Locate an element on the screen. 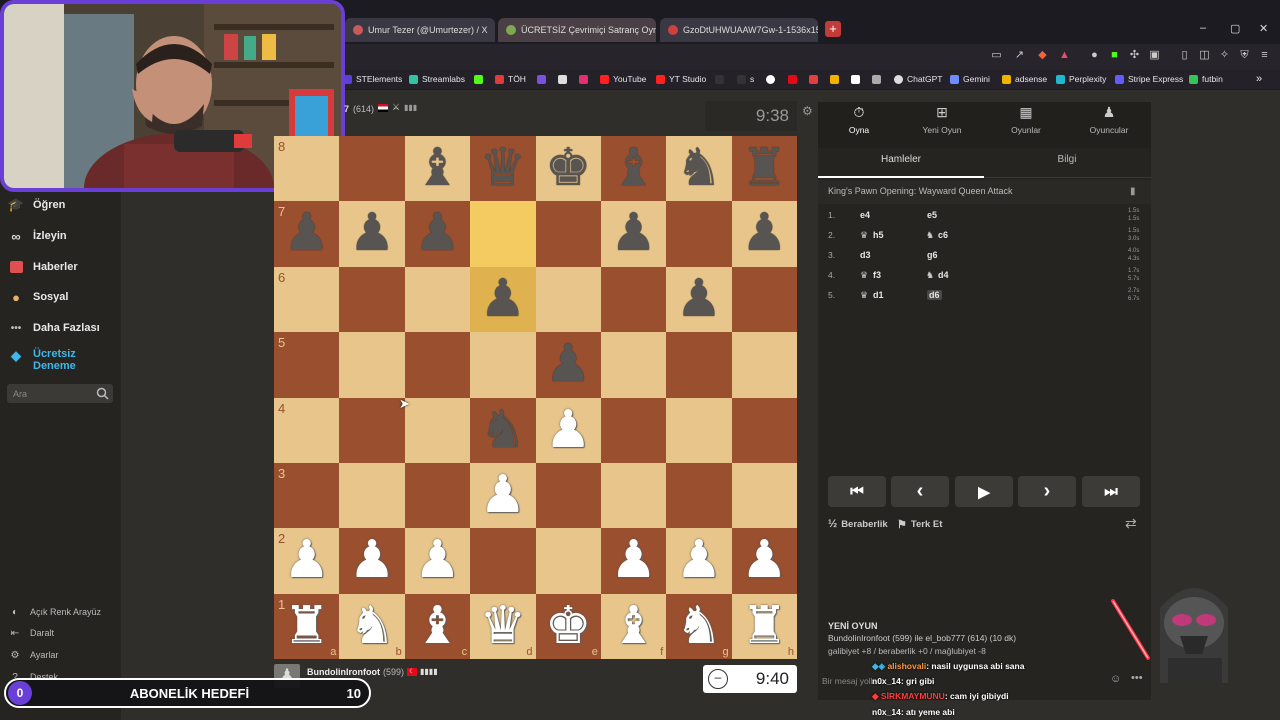  first-move-button: ⏮ is located at coordinates (857, 491).